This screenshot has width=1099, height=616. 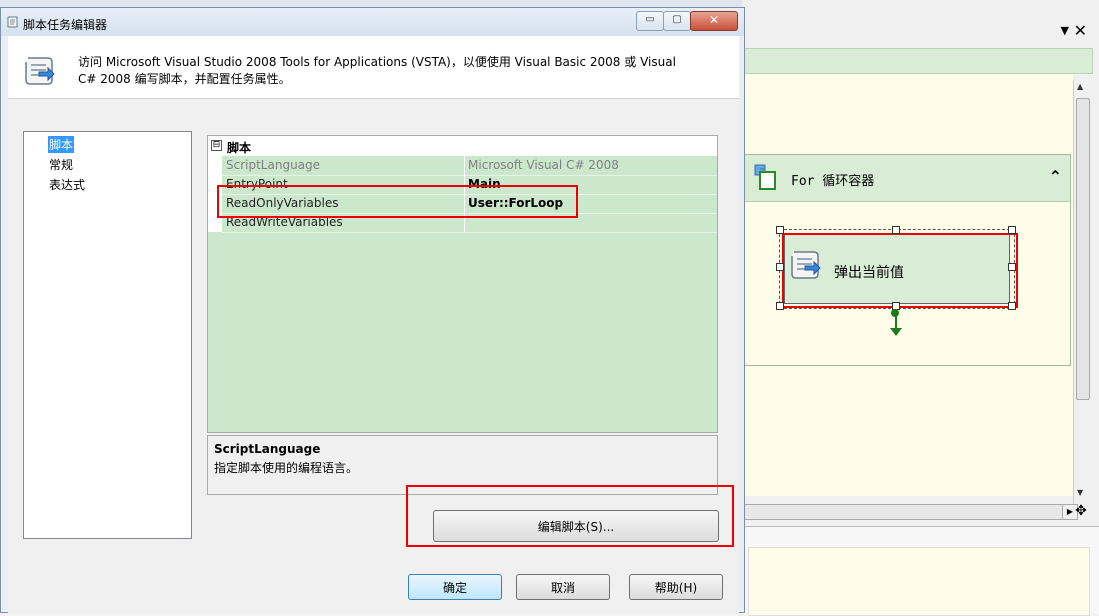 I want to click on property-category: ⊟ 脚本, so click(x=462, y=146).